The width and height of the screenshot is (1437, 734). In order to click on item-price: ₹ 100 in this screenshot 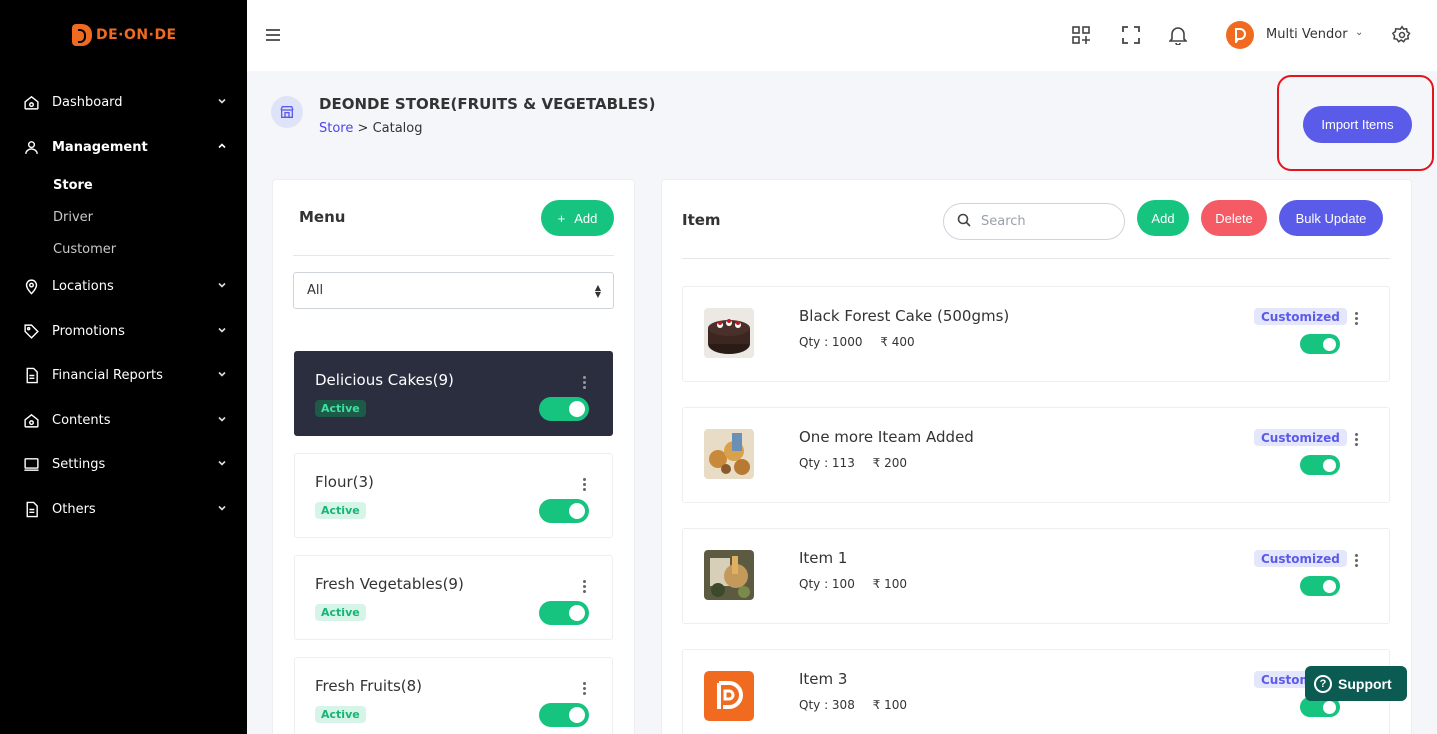, I will do `click(890, 584)`.